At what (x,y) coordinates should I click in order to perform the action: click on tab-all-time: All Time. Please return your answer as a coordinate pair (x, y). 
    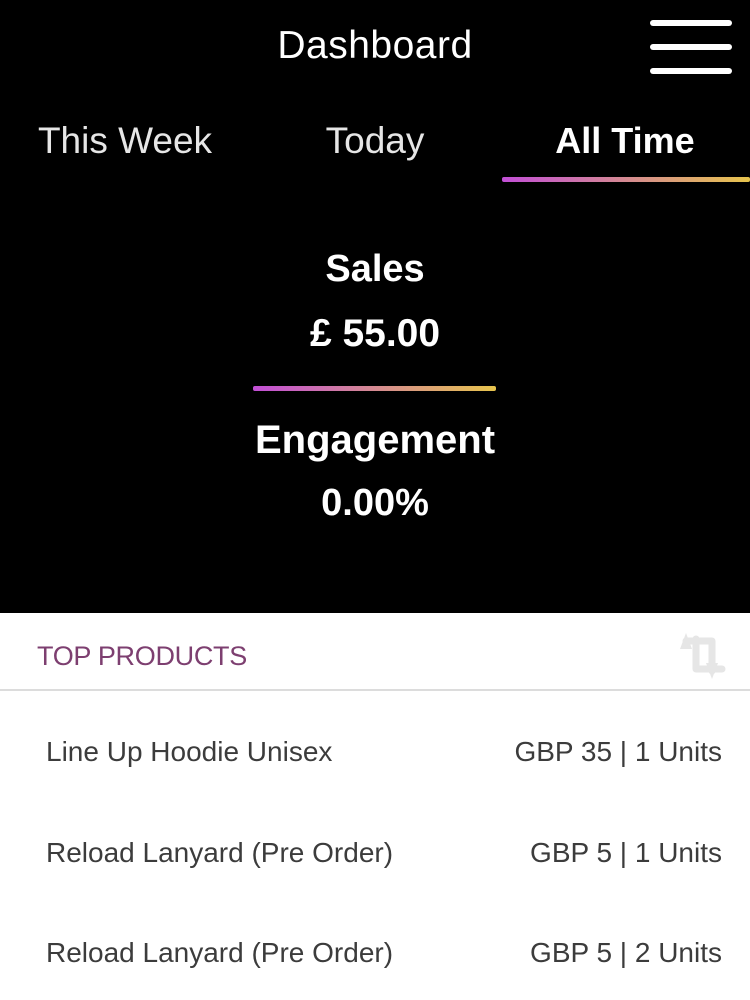
    Looking at the image, I should click on (625, 141).